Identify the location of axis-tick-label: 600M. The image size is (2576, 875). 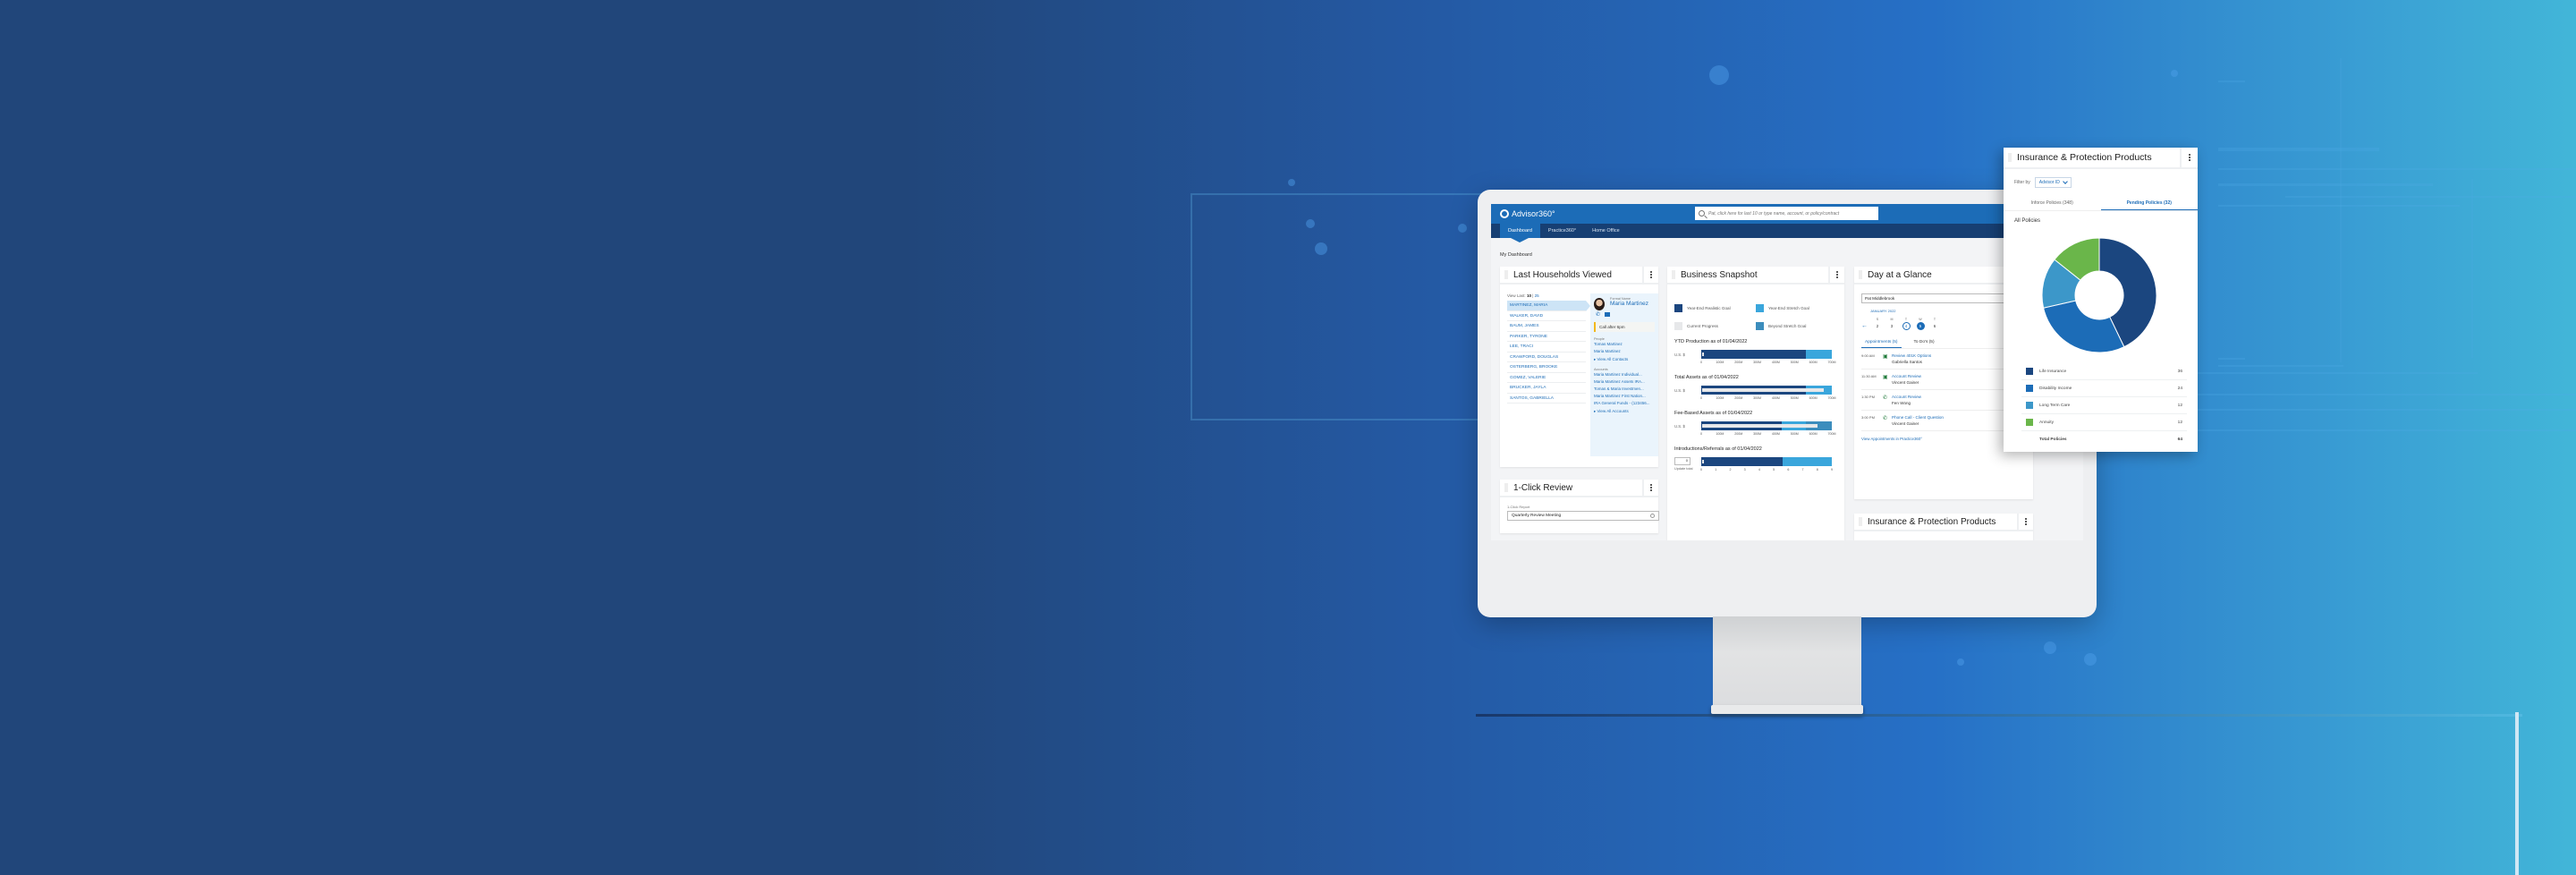
(1813, 362).